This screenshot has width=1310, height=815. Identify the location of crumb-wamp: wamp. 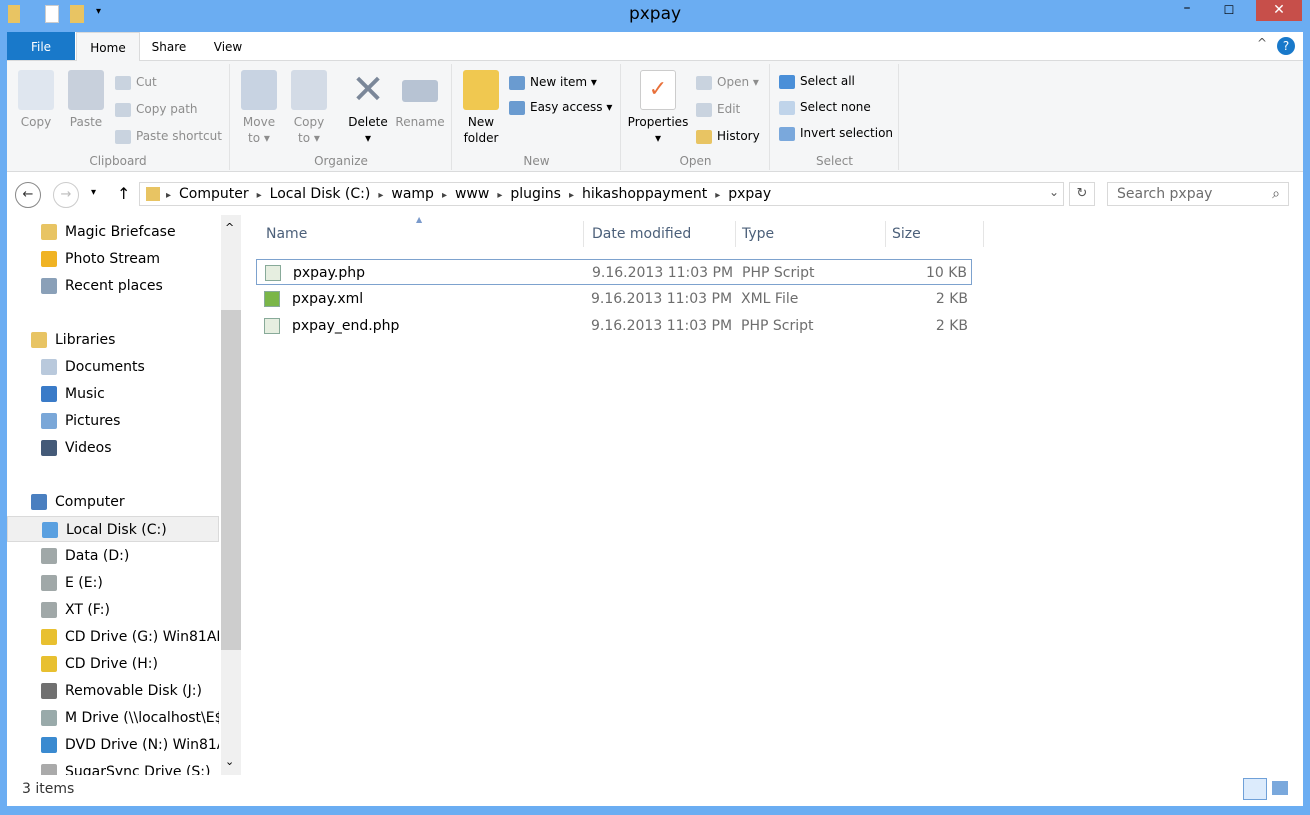
(412, 194).